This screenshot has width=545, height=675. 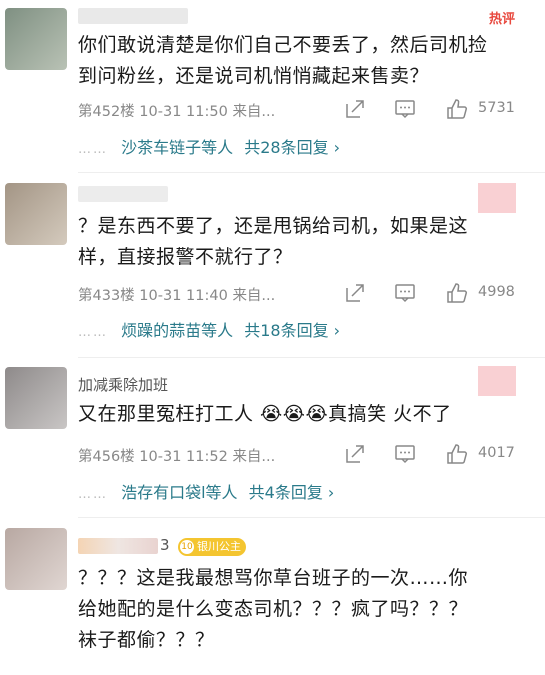 I want to click on reply-users: 沙茶车链子等人, so click(x=177, y=147).